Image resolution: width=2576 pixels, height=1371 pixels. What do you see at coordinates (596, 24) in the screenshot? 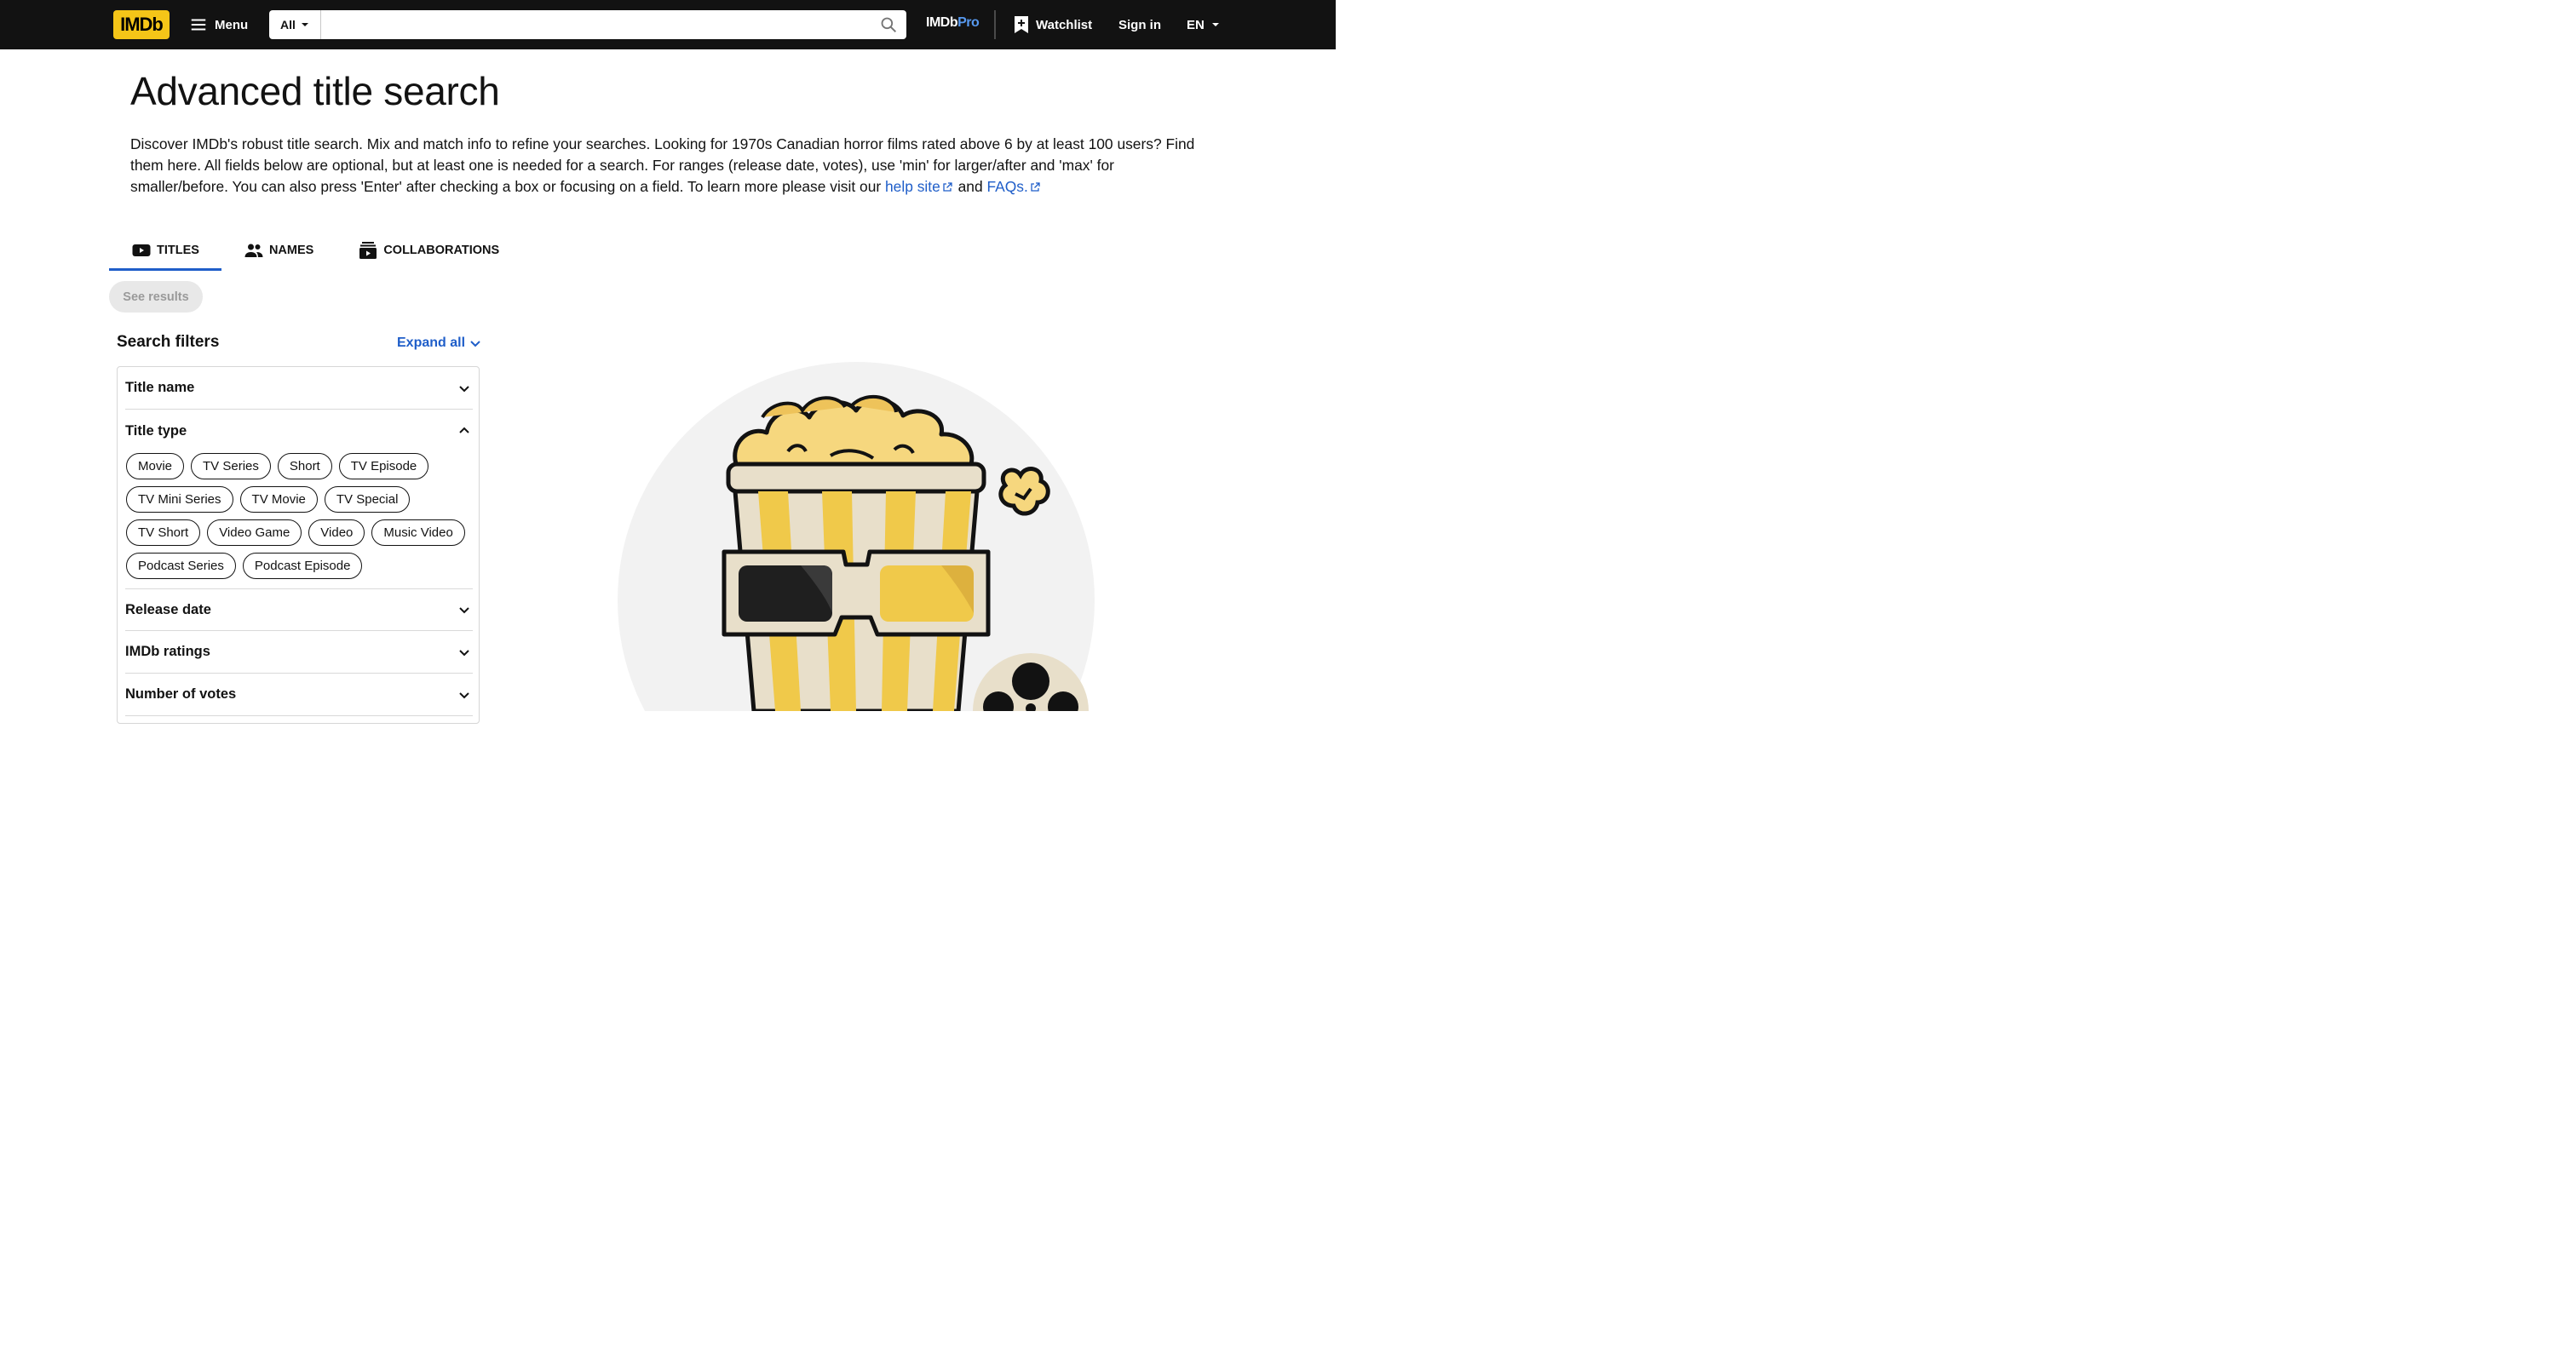
I see `search-input` at bounding box center [596, 24].